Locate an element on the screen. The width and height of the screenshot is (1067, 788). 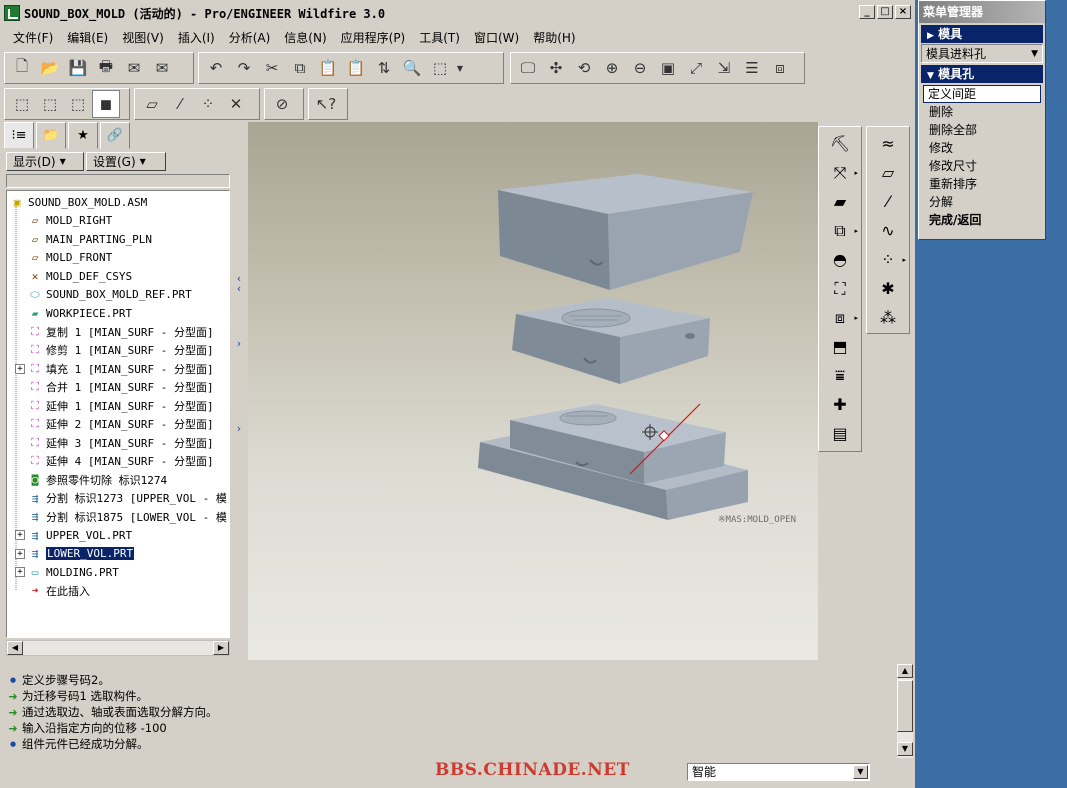
parting-surface-icon: ⛶ is located at coordinates (840, 288).